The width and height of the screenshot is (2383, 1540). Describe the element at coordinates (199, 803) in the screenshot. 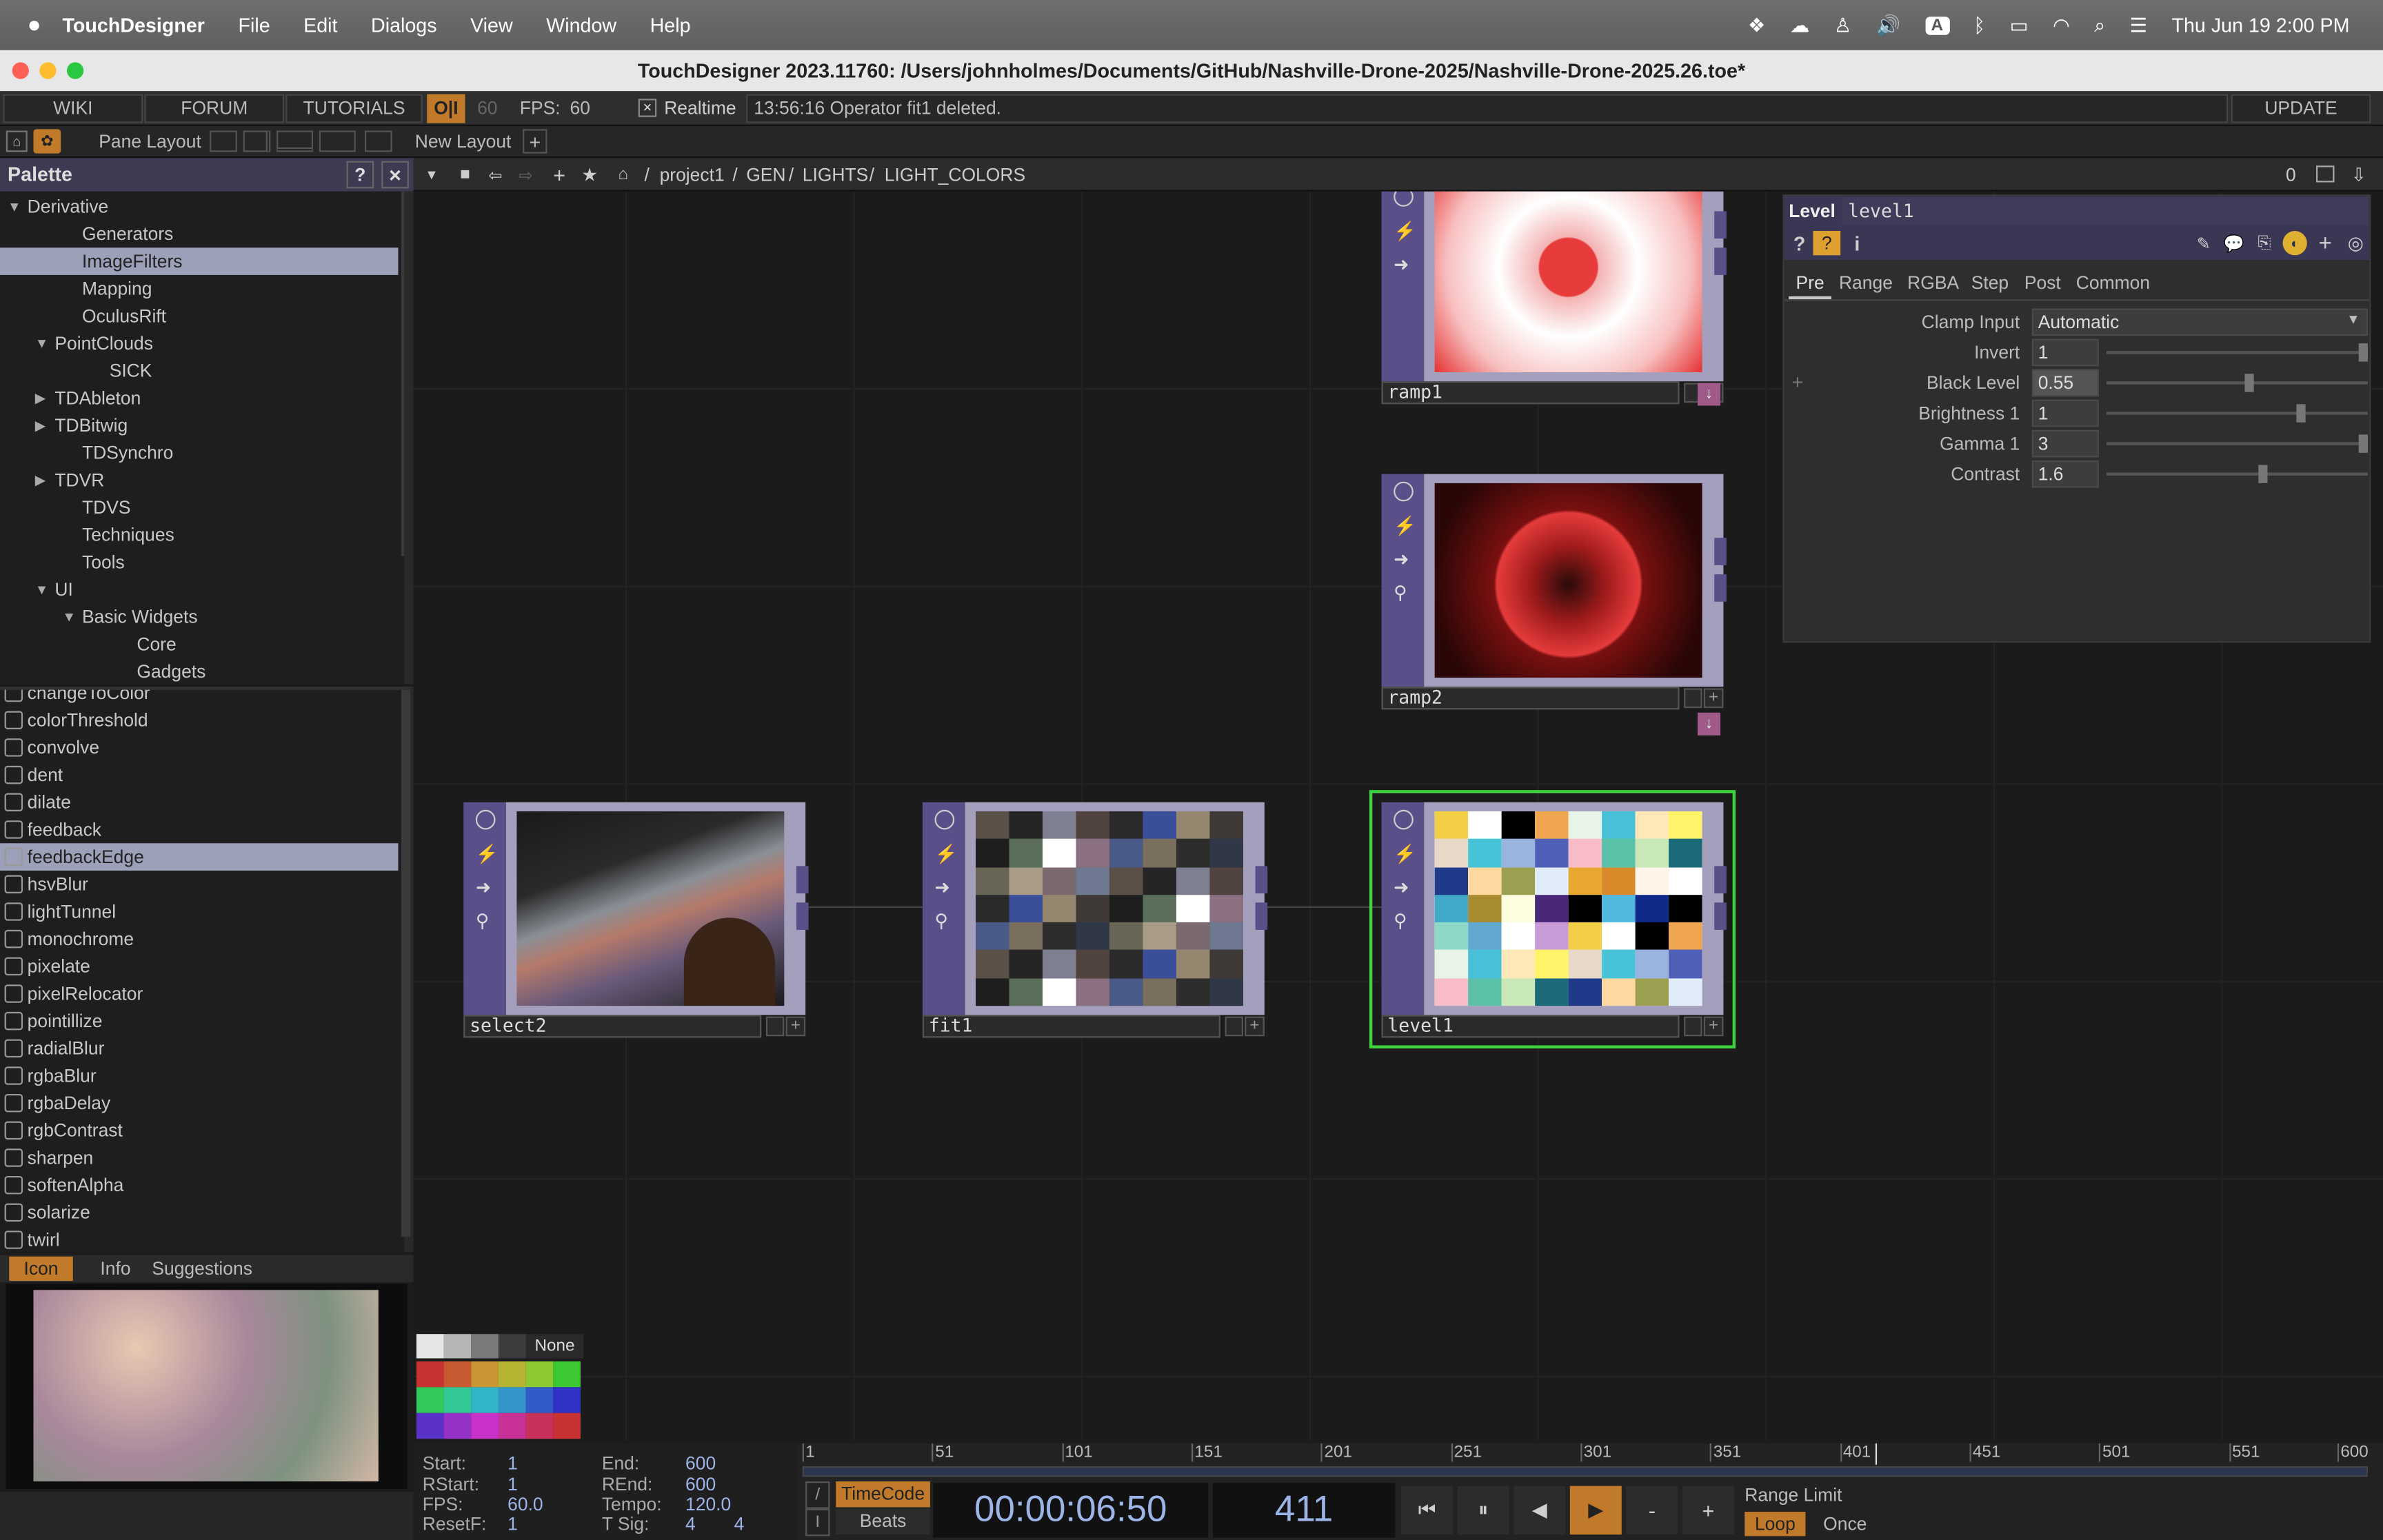

I see `palette-list-item: dilate` at that location.